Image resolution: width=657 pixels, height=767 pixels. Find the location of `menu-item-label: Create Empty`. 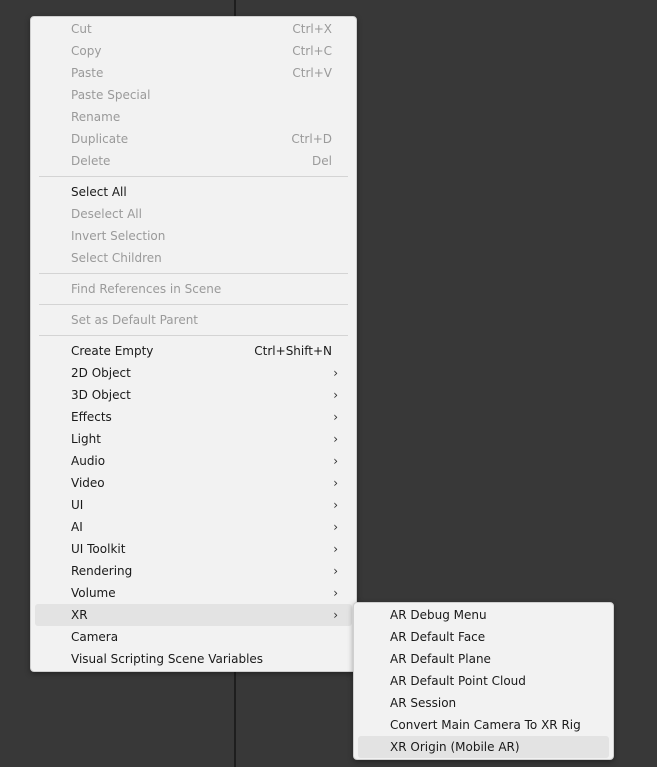

menu-item-label: Create Empty is located at coordinates (112, 351).